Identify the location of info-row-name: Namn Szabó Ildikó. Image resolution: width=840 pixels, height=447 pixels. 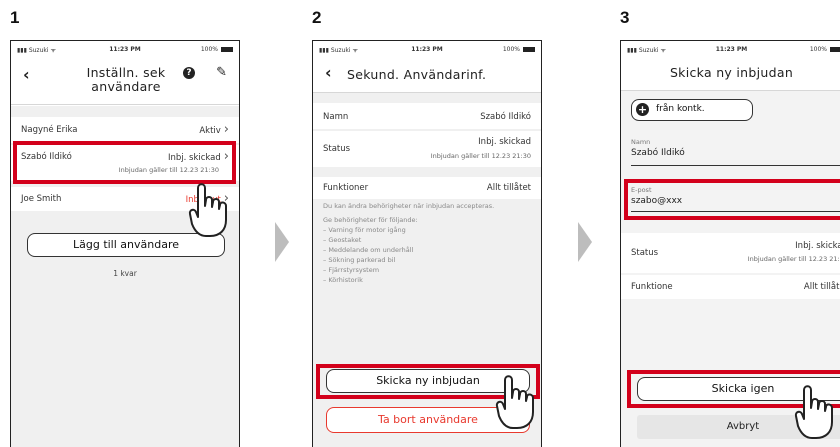
(427, 116).